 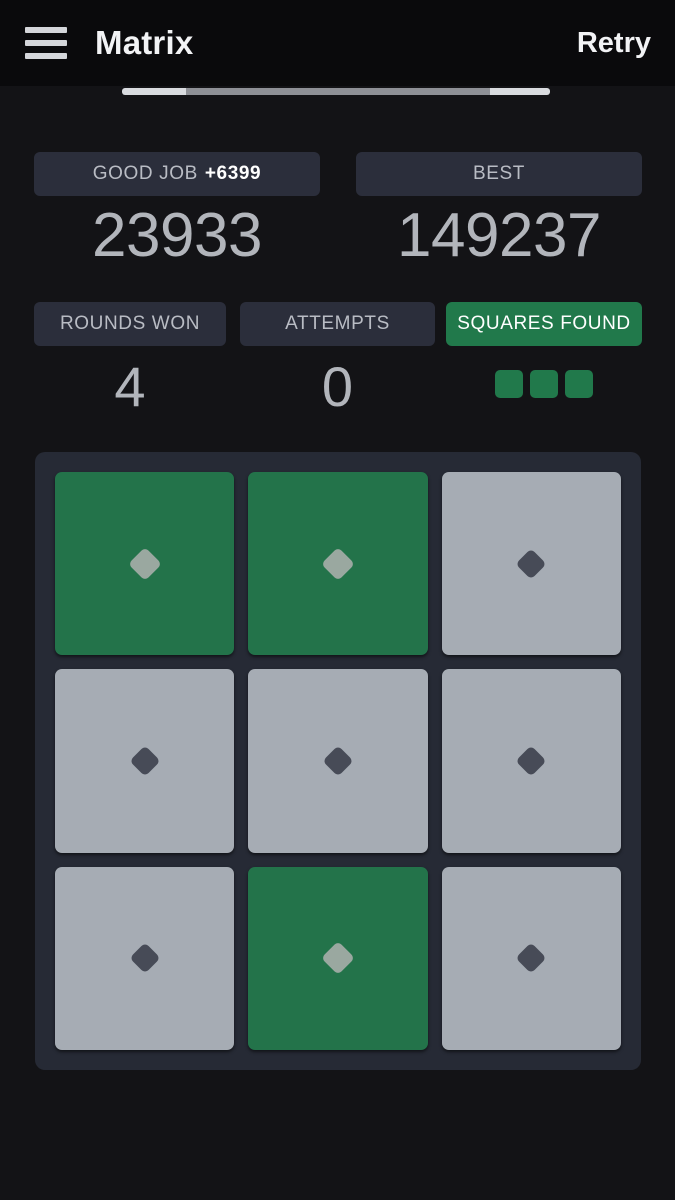 I want to click on hamburger-menu-icon, so click(x=46, y=43).